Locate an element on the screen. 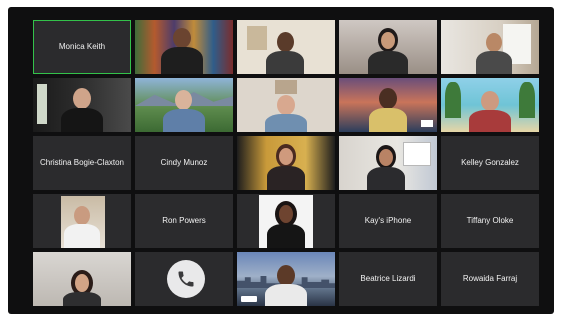 The height and width of the screenshot is (322, 563). participant-tile-kelley-gonzalez: Kelley Gonzalez is located at coordinates (490, 163).